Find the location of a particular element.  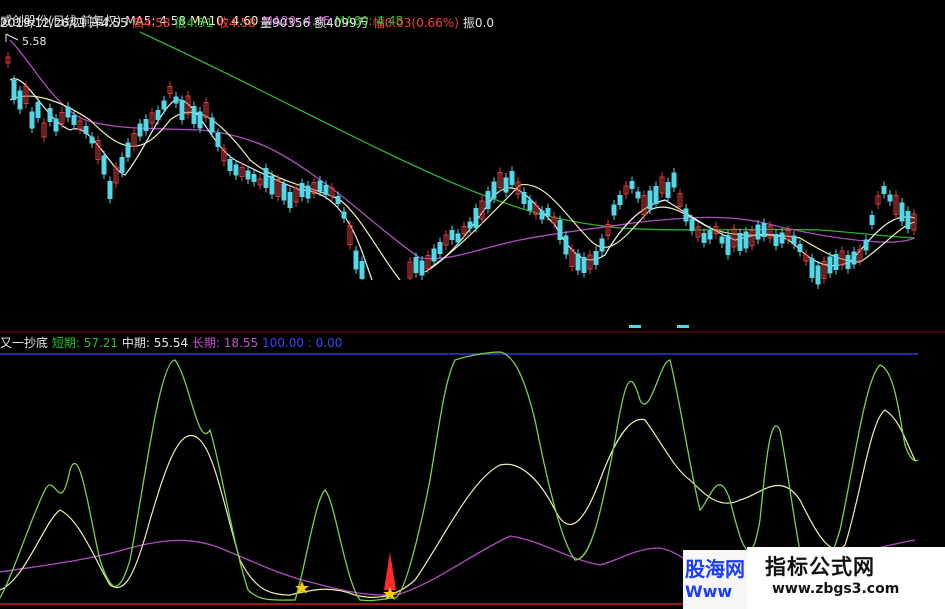

blank-panel-bottom is located at coordinates (472, 304).